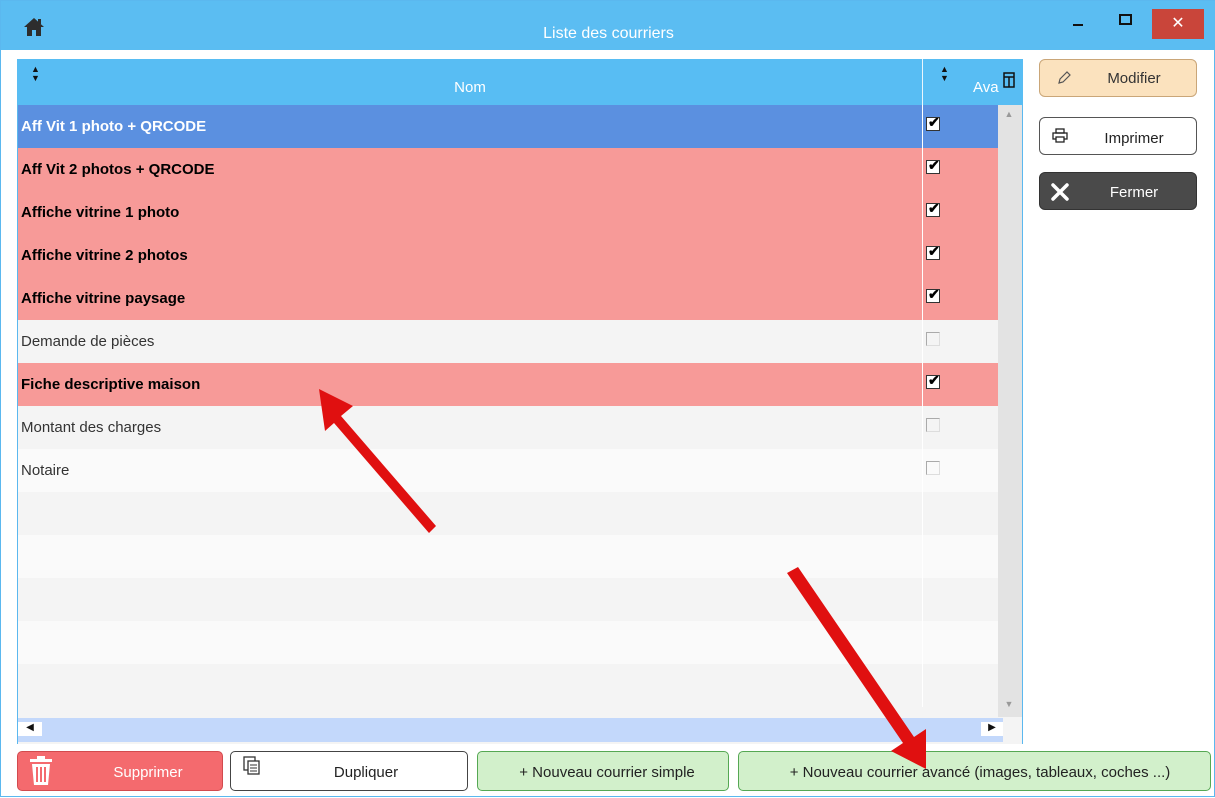  What do you see at coordinates (103, 298) in the screenshot?
I see `row-name: Affiche vitrine paysage` at bounding box center [103, 298].